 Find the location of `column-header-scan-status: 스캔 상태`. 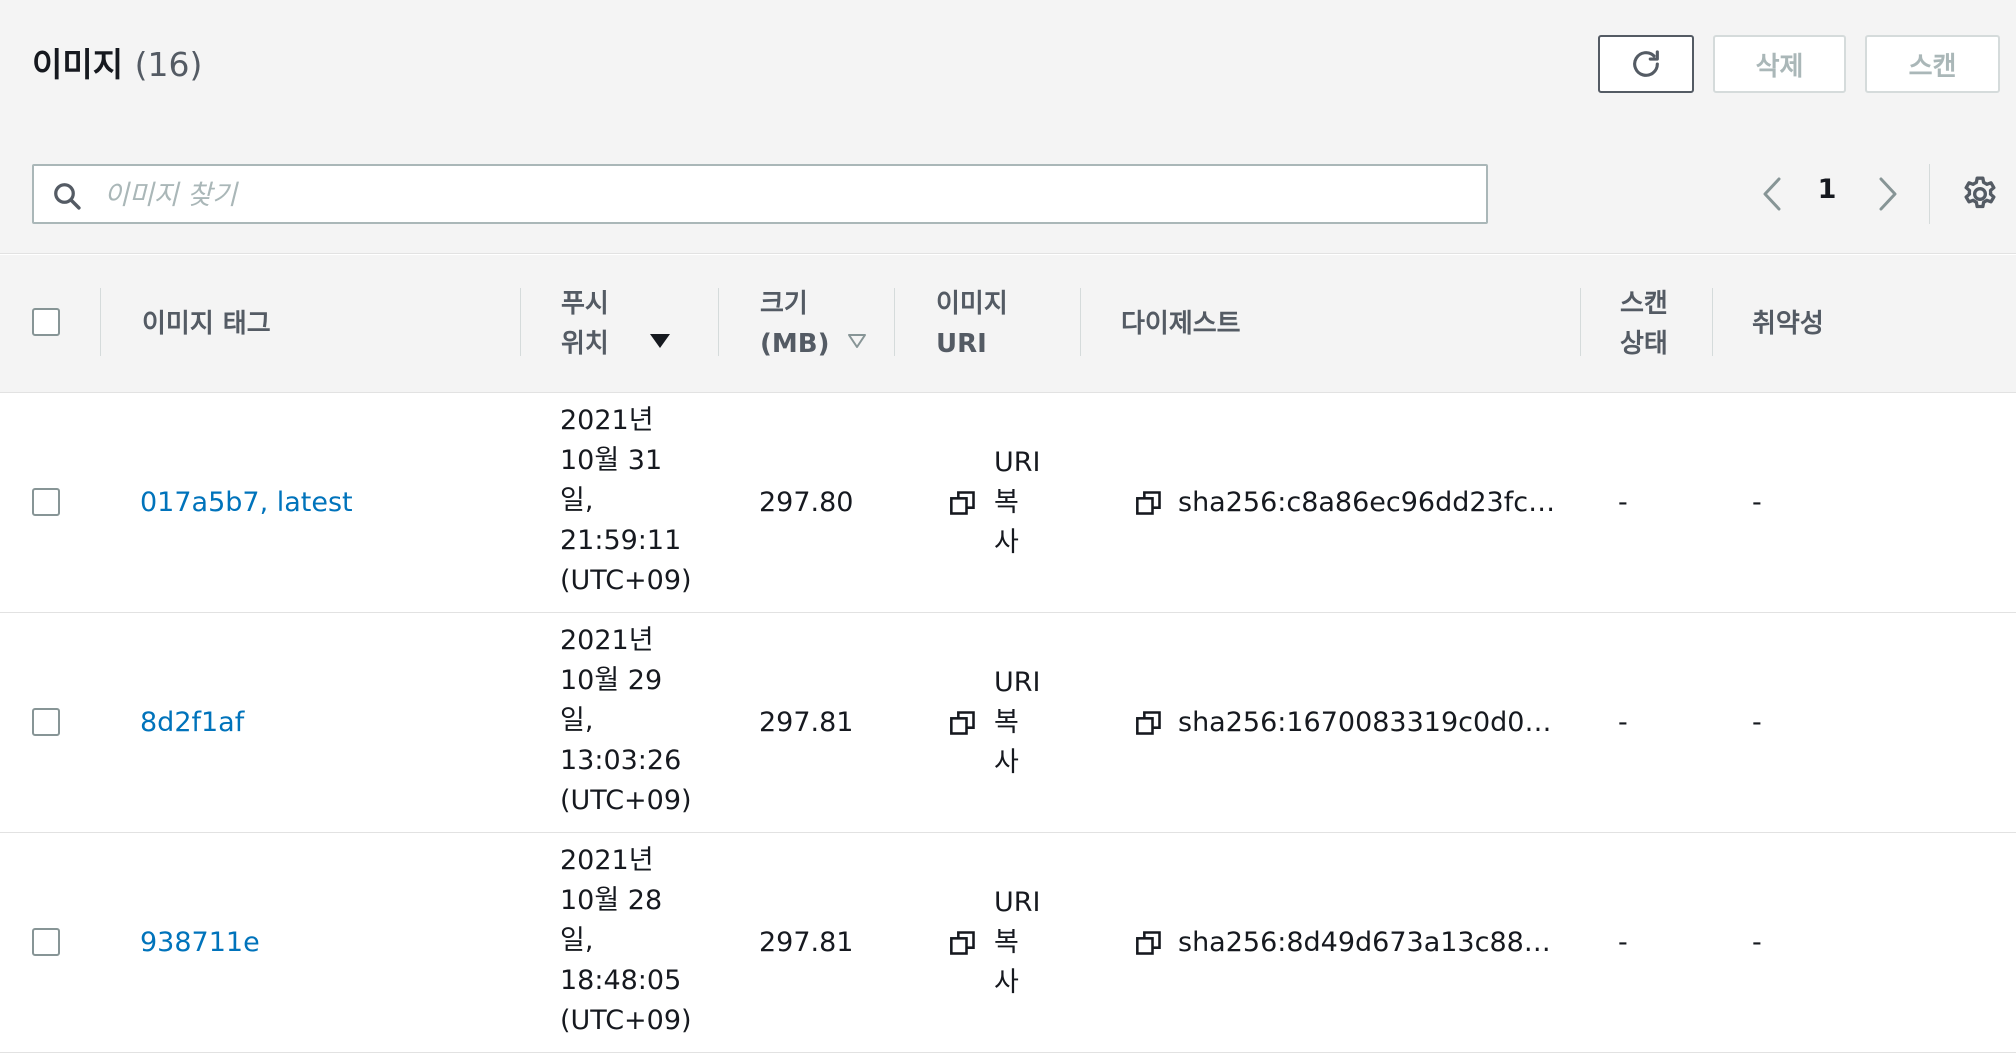

column-header-scan-status: 스캔 상태 is located at coordinates (1644, 323).